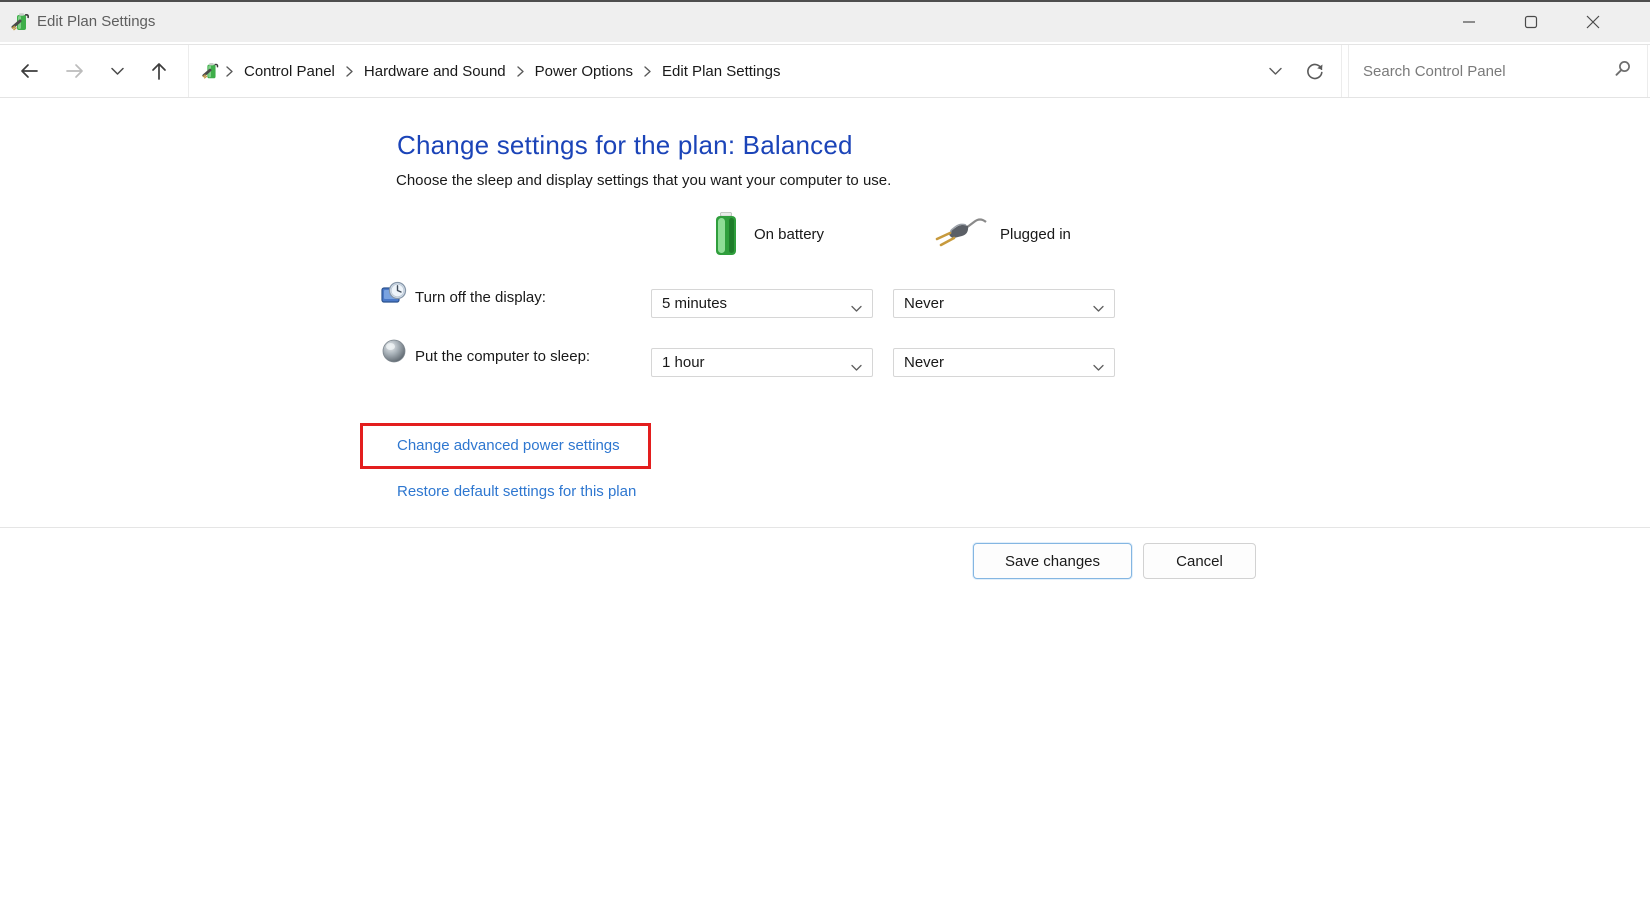  What do you see at coordinates (762, 362) in the screenshot?
I see `sleep-on-battery-dropdown: 1 hour` at bounding box center [762, 362].